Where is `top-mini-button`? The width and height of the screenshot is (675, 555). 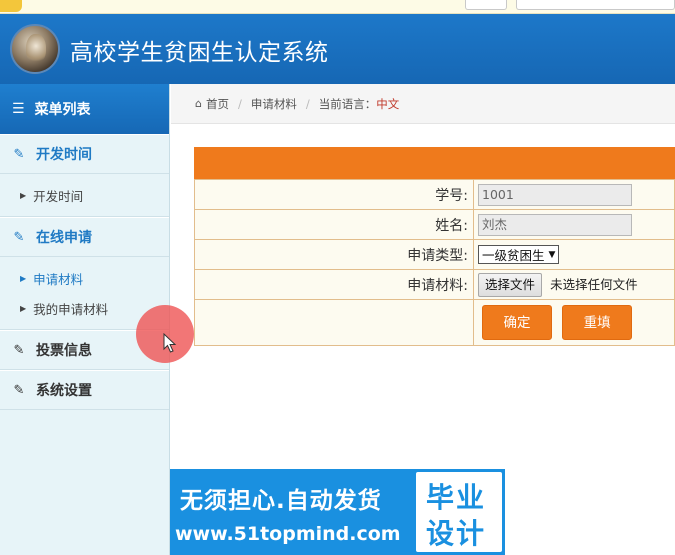
top-mini-button is located at coordinates (486, 5).